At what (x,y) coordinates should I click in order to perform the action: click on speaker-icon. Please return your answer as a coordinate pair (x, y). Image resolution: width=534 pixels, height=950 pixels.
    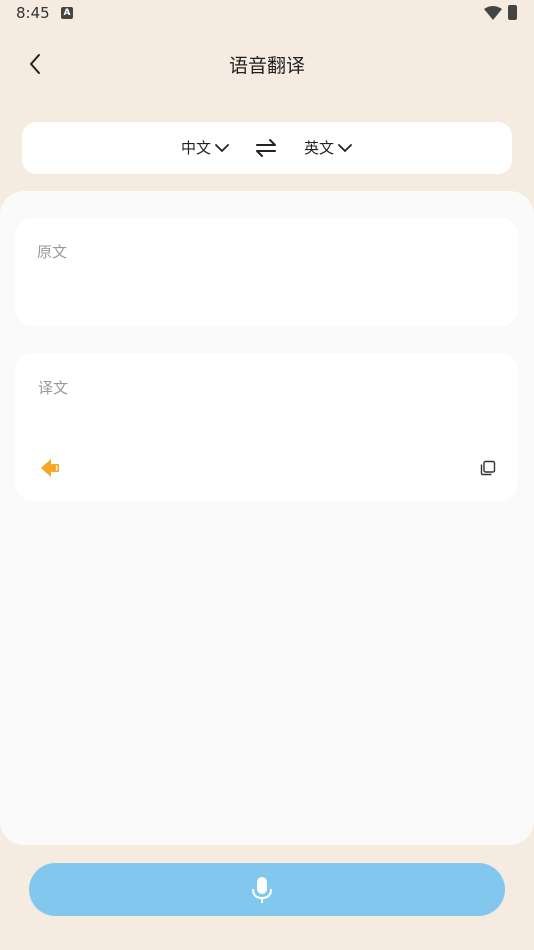
    Looking at the image, I should click on (51, 468).